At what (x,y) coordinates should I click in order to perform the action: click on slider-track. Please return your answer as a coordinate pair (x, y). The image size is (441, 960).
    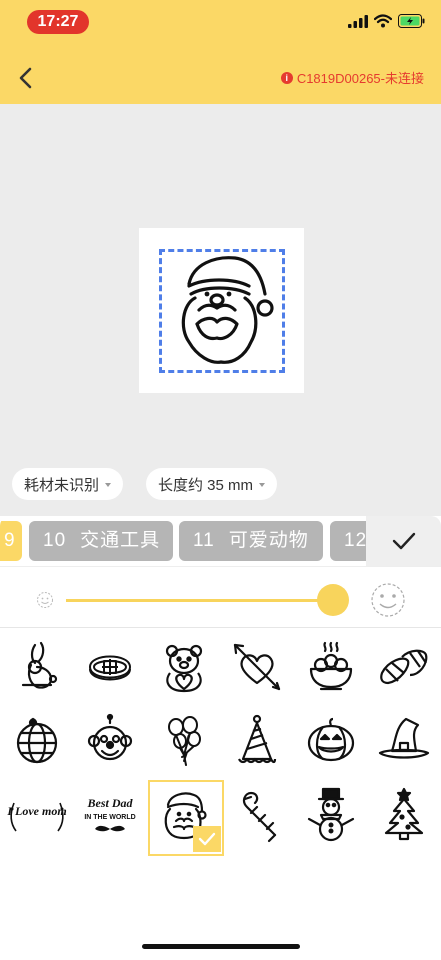
    Looking at the image, I should click on (203, 600).